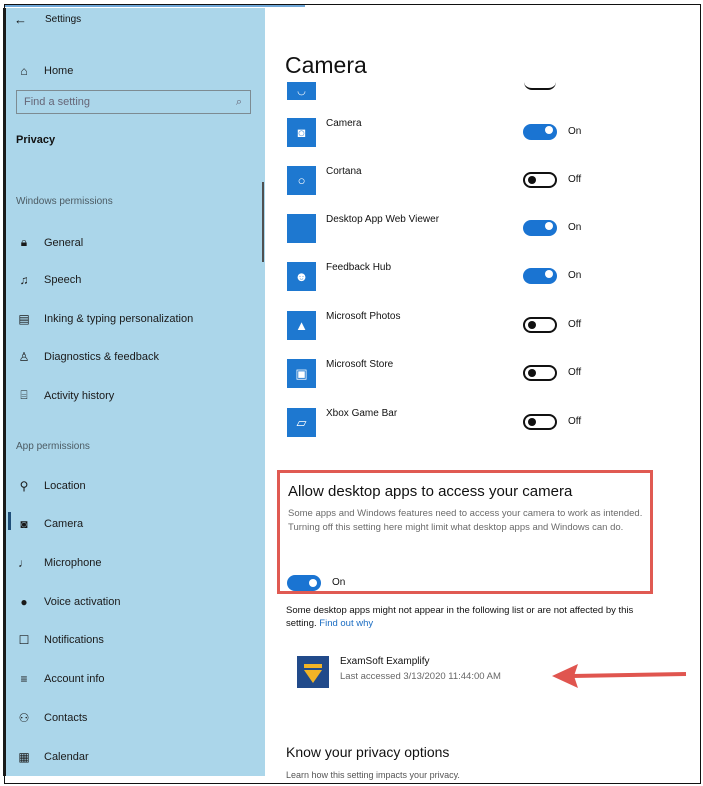  Describe the element at coordinates (24, 563) in the screenshot. I see `microphone-icon: ♩` at that location.